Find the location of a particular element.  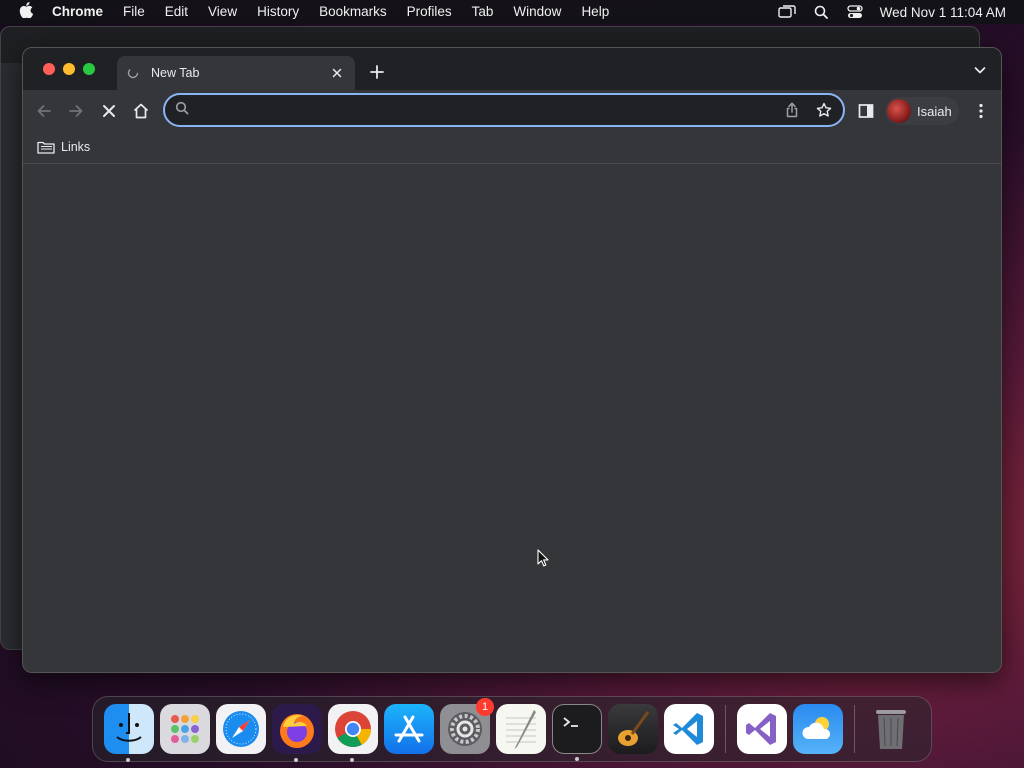

bookmark-star-icon is located at coordinates (824, 110).